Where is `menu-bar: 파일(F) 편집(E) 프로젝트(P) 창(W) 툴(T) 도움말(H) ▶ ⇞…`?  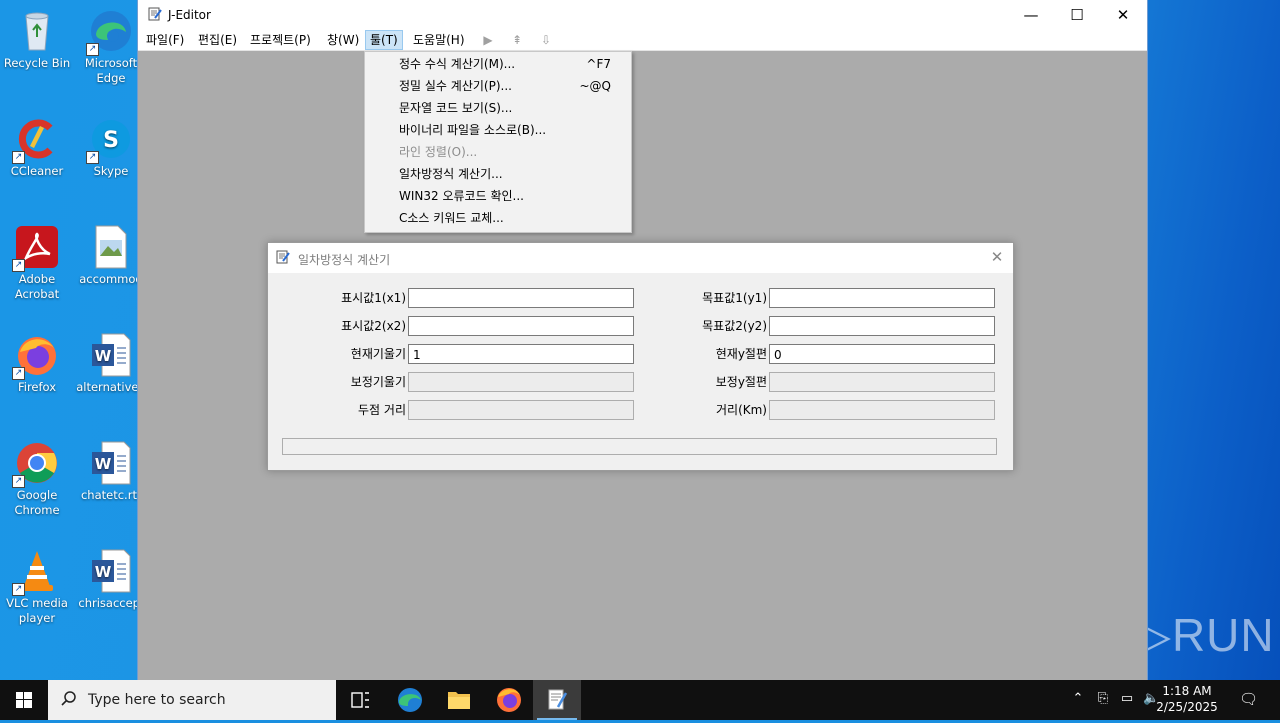
menu-bar: 파일(F) 편집(E) 프로젝트(P) 창(W) 툴(T) 도움말(H) ▶ ⇞… is located at coordinates (642, 40).